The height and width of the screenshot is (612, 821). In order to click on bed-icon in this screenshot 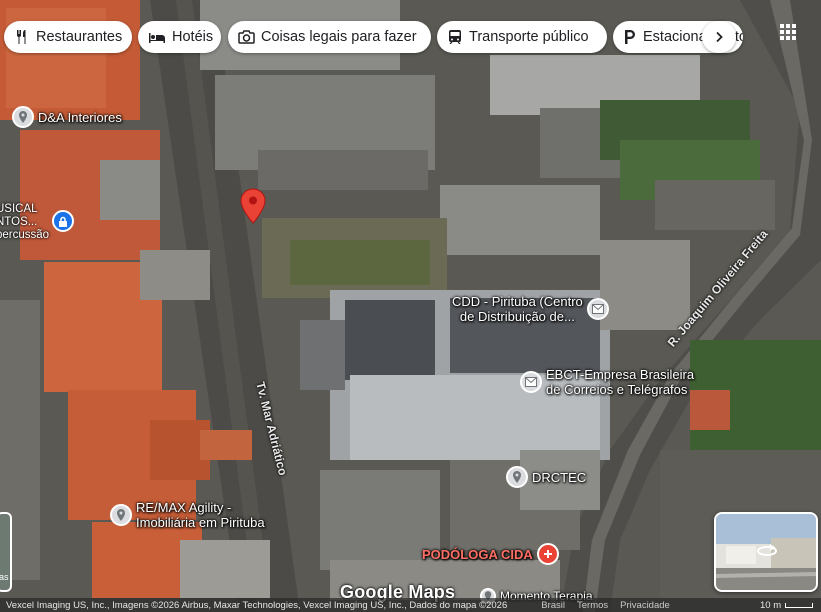, I will do `click(157, 38)`.